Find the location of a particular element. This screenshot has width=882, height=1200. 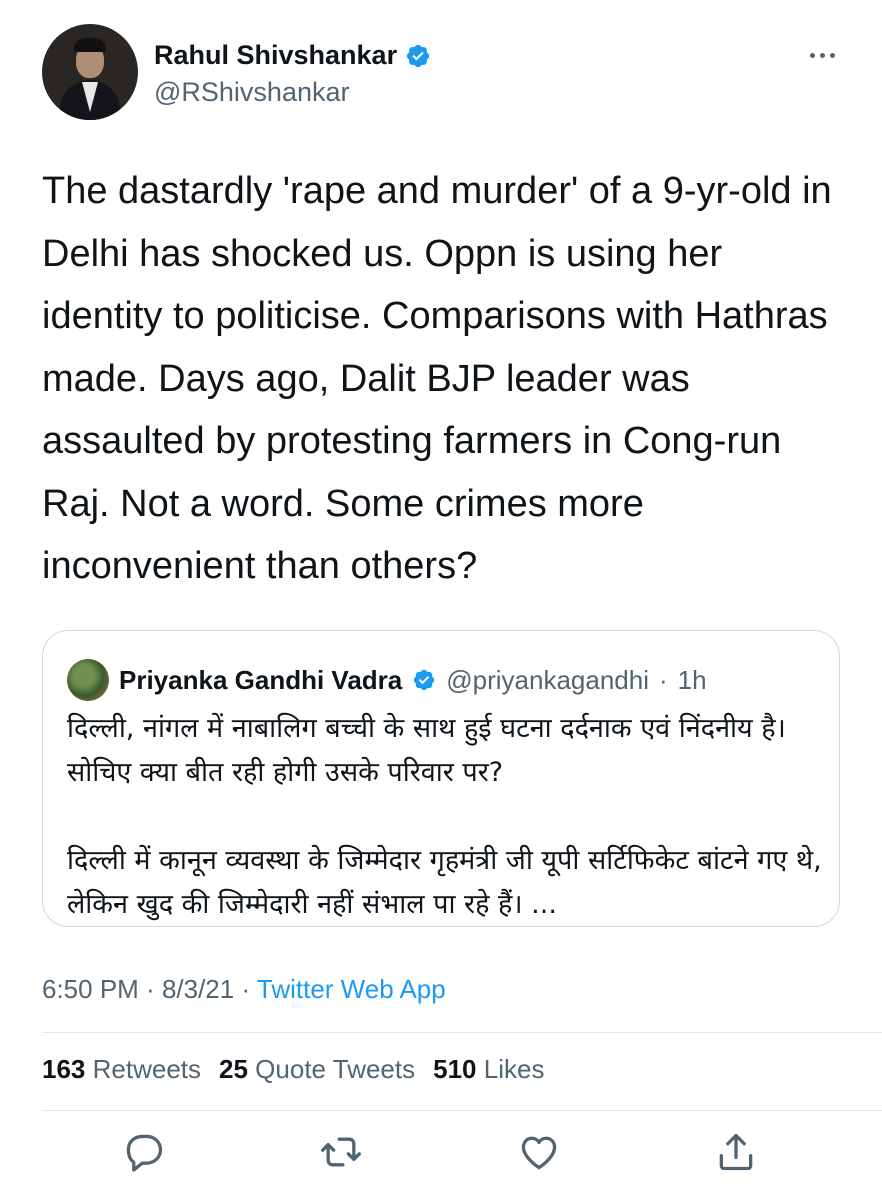

more-dots-icon is located at coordinates (822, 55).